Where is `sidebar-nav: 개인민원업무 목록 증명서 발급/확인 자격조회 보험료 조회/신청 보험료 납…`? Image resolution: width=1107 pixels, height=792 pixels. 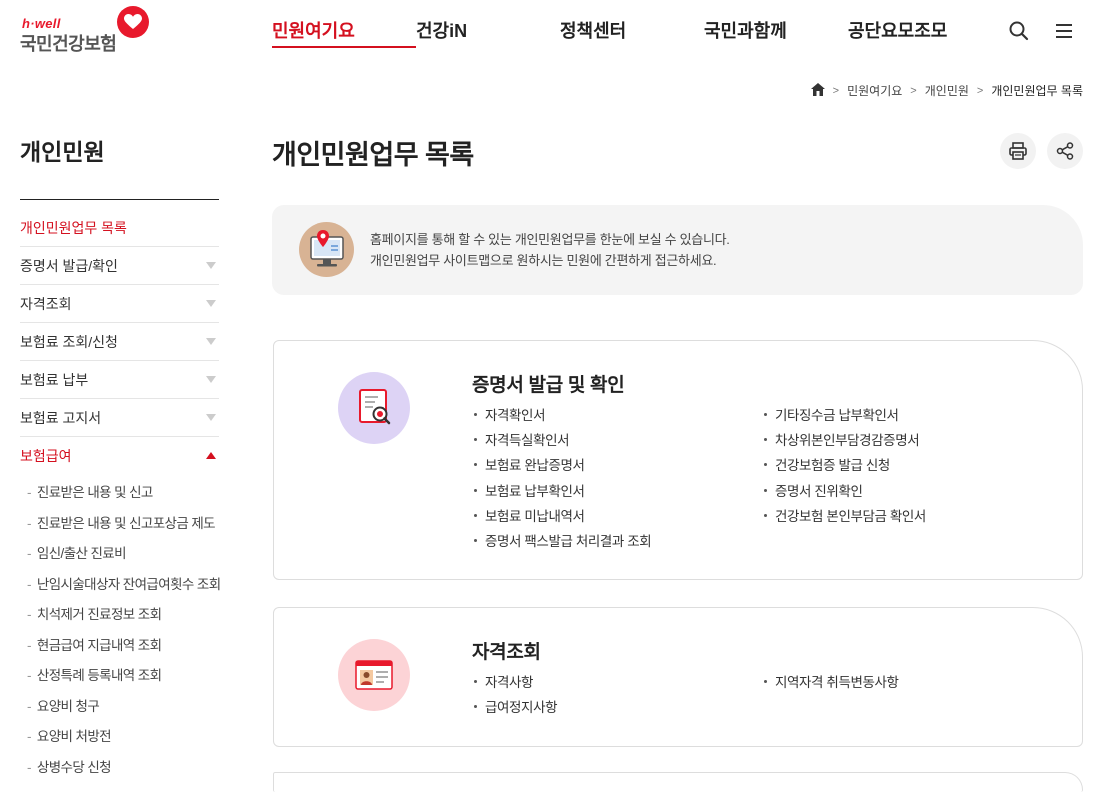 sidebar-nav: 개인민원업무 목록 증명서 발급/확인 자격조회 보험료 조회/신청 보험료 납… is located at coordinates (120, 496).